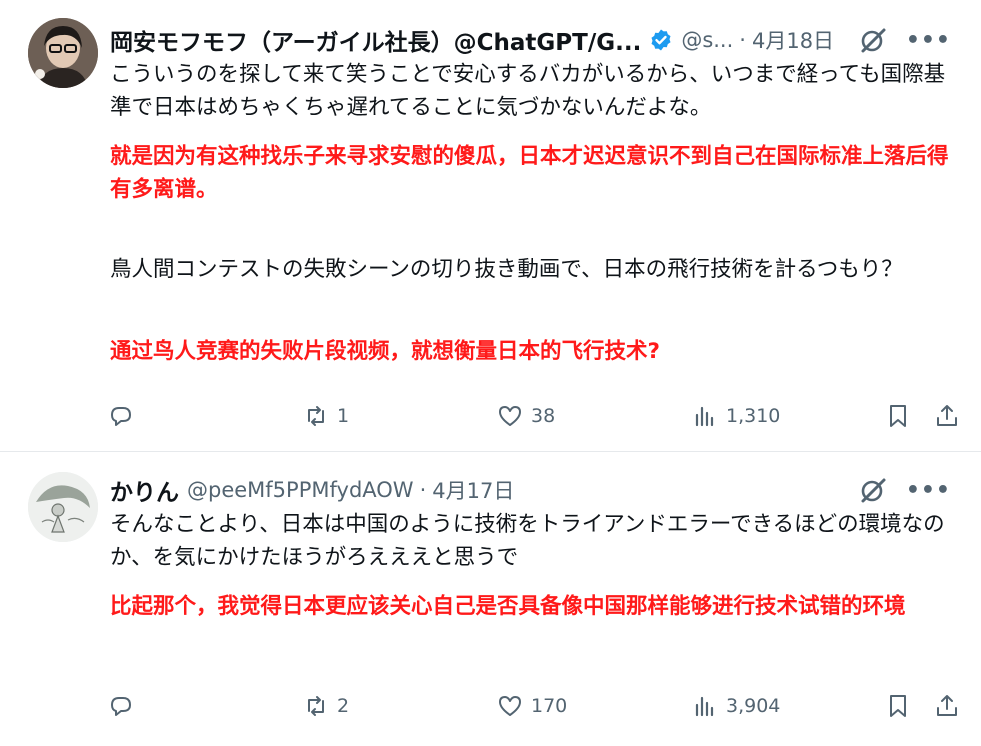 The width and height of the screenshot is (981, 746). I want to click on action-bar: 2 170 3,904, so click(534, 706).